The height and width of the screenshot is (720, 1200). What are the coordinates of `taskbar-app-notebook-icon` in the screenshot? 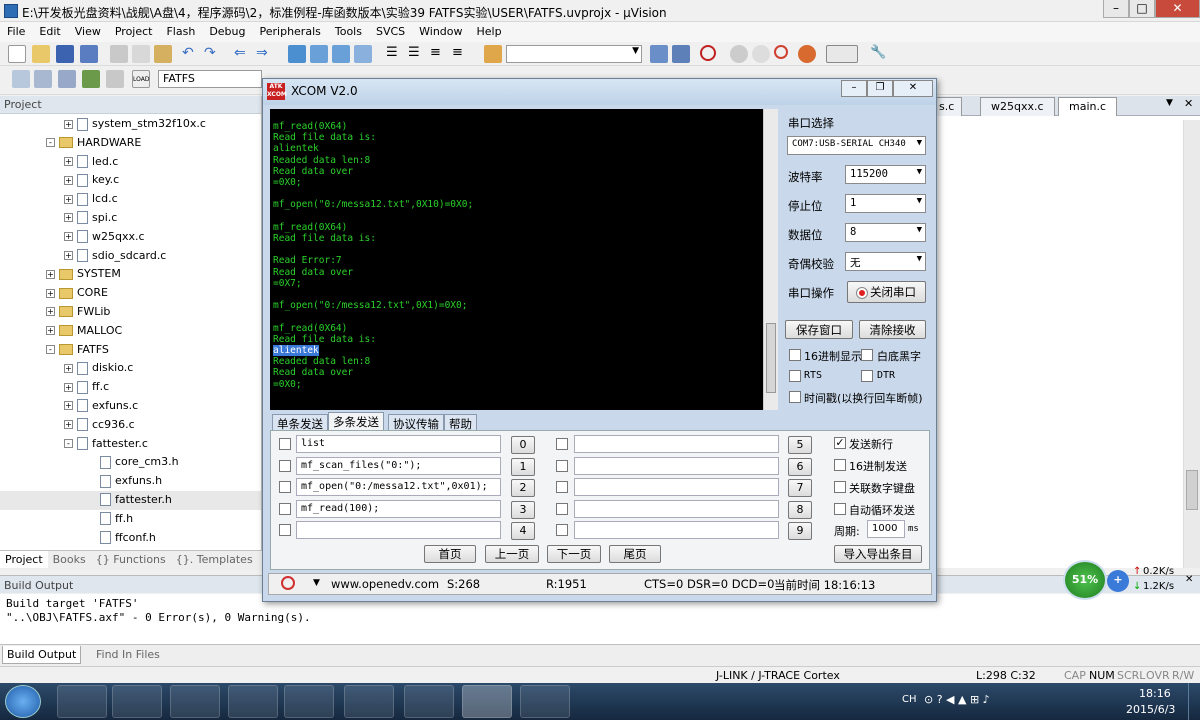 It's located at (369, 701).